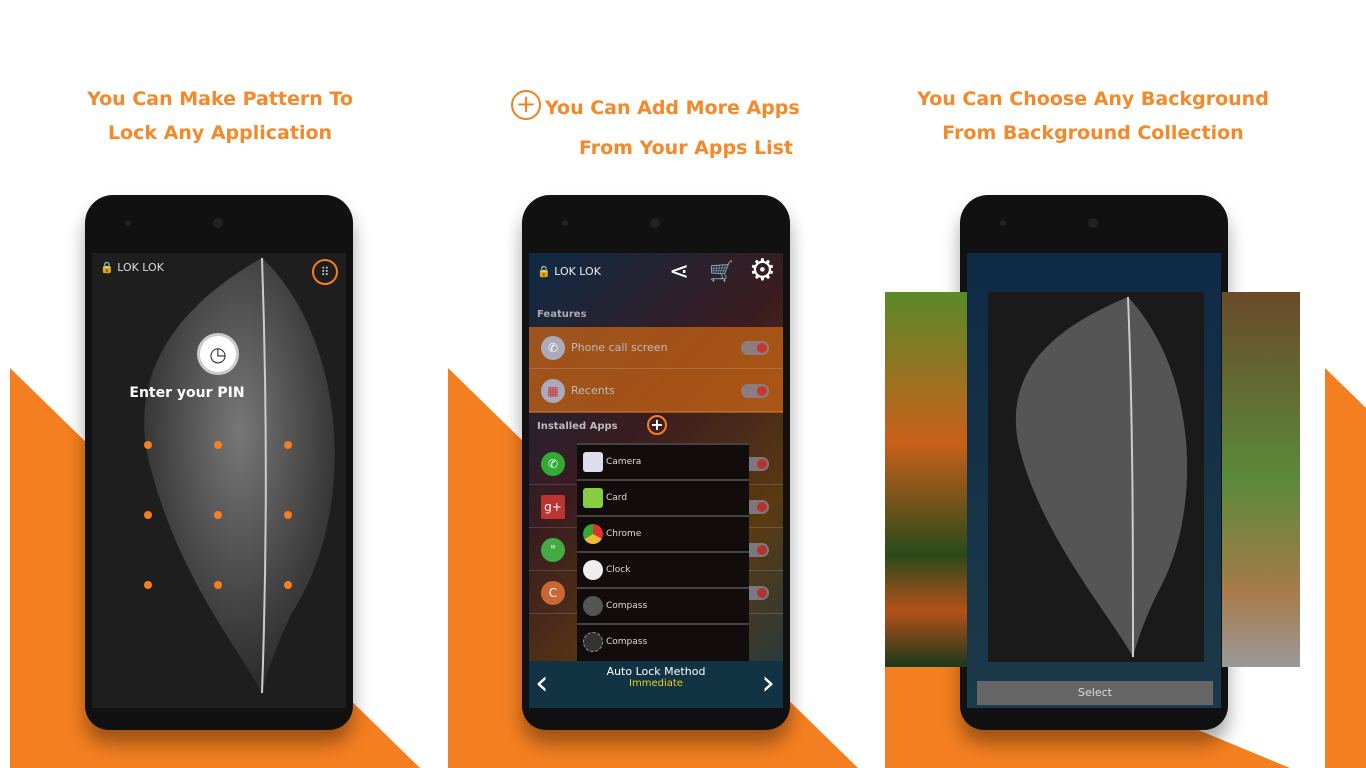 This screenshot has height=768, width=1366. I want to click on add-icon: +, so click(526, 105).